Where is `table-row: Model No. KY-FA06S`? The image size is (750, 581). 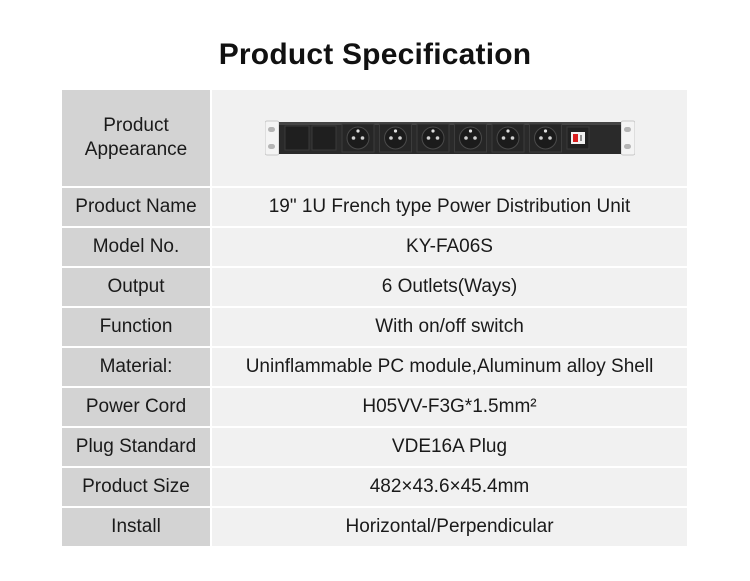
table-row: Model No. KY-FA06S is located at coordinates (374, 247).